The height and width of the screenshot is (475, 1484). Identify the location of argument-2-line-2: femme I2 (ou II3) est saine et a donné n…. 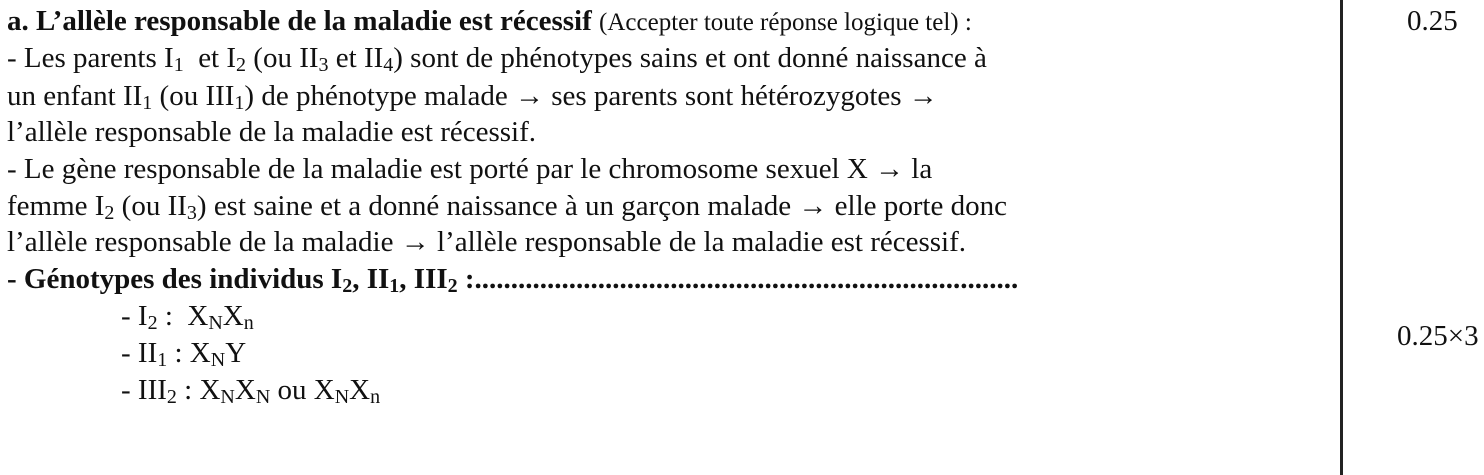
(507, 207).